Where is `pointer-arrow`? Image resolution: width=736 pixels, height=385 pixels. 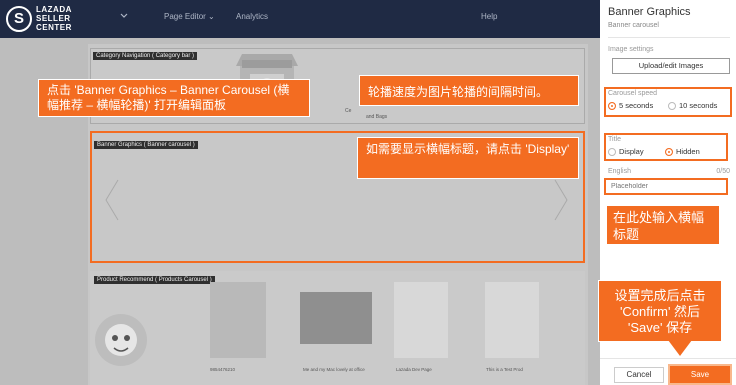 pointer-arrow is located at coordinates (680, 348).